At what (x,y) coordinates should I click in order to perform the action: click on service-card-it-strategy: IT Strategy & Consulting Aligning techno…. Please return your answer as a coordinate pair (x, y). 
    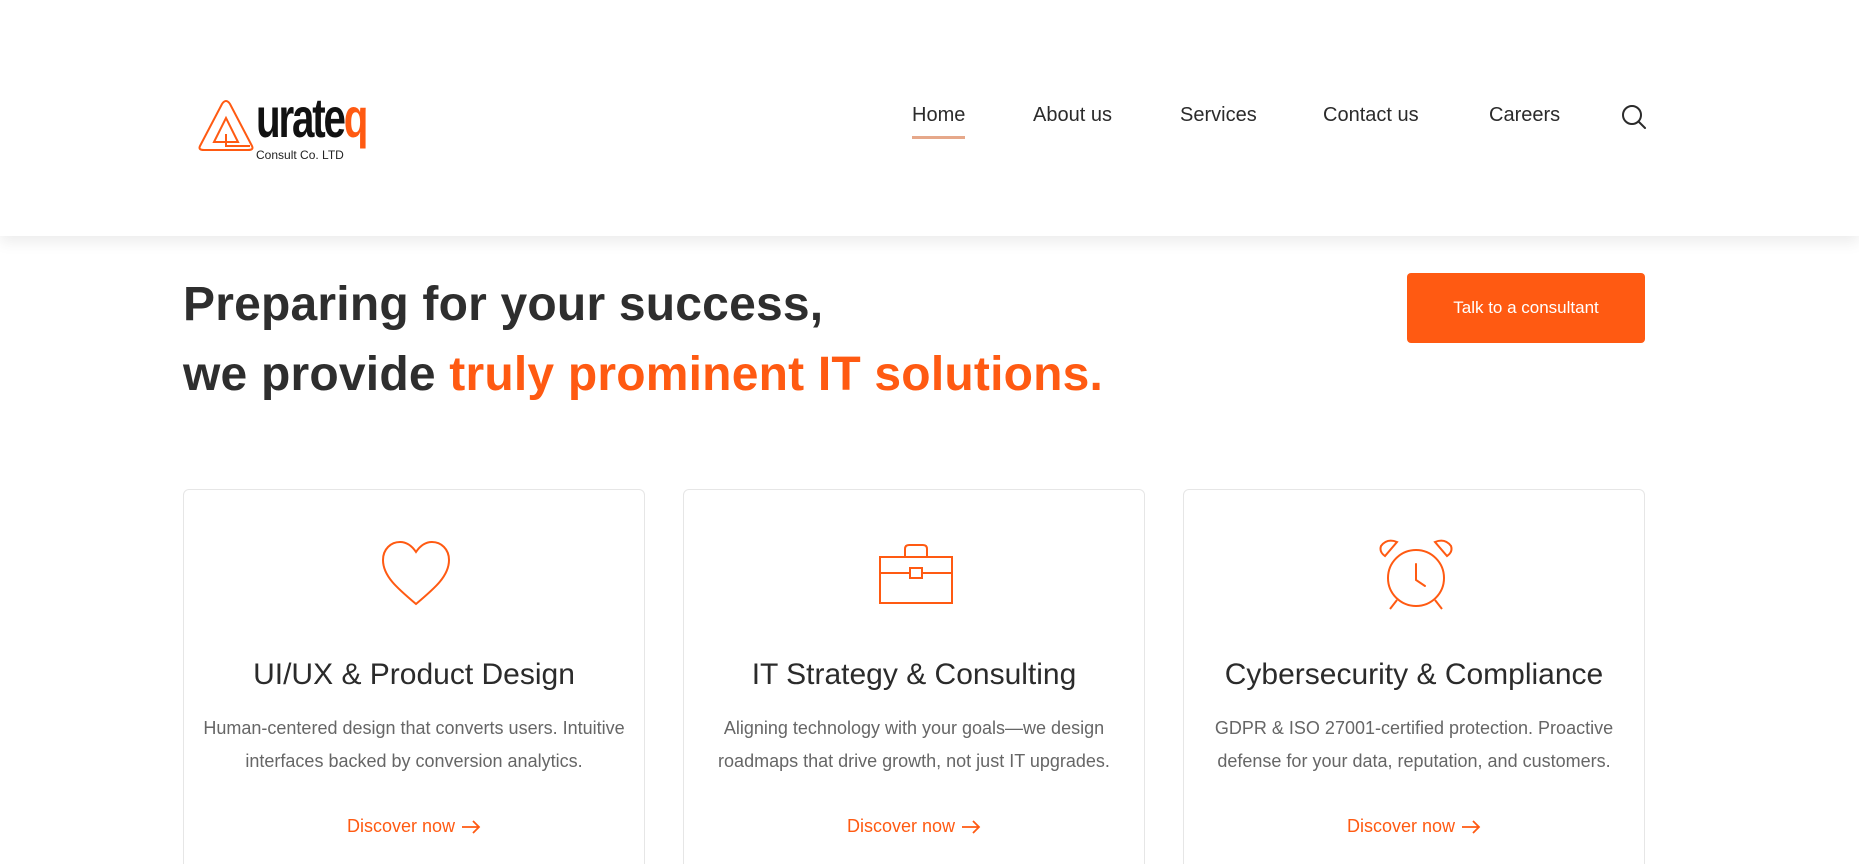
    Looking at the image, I should click on (914, 676).